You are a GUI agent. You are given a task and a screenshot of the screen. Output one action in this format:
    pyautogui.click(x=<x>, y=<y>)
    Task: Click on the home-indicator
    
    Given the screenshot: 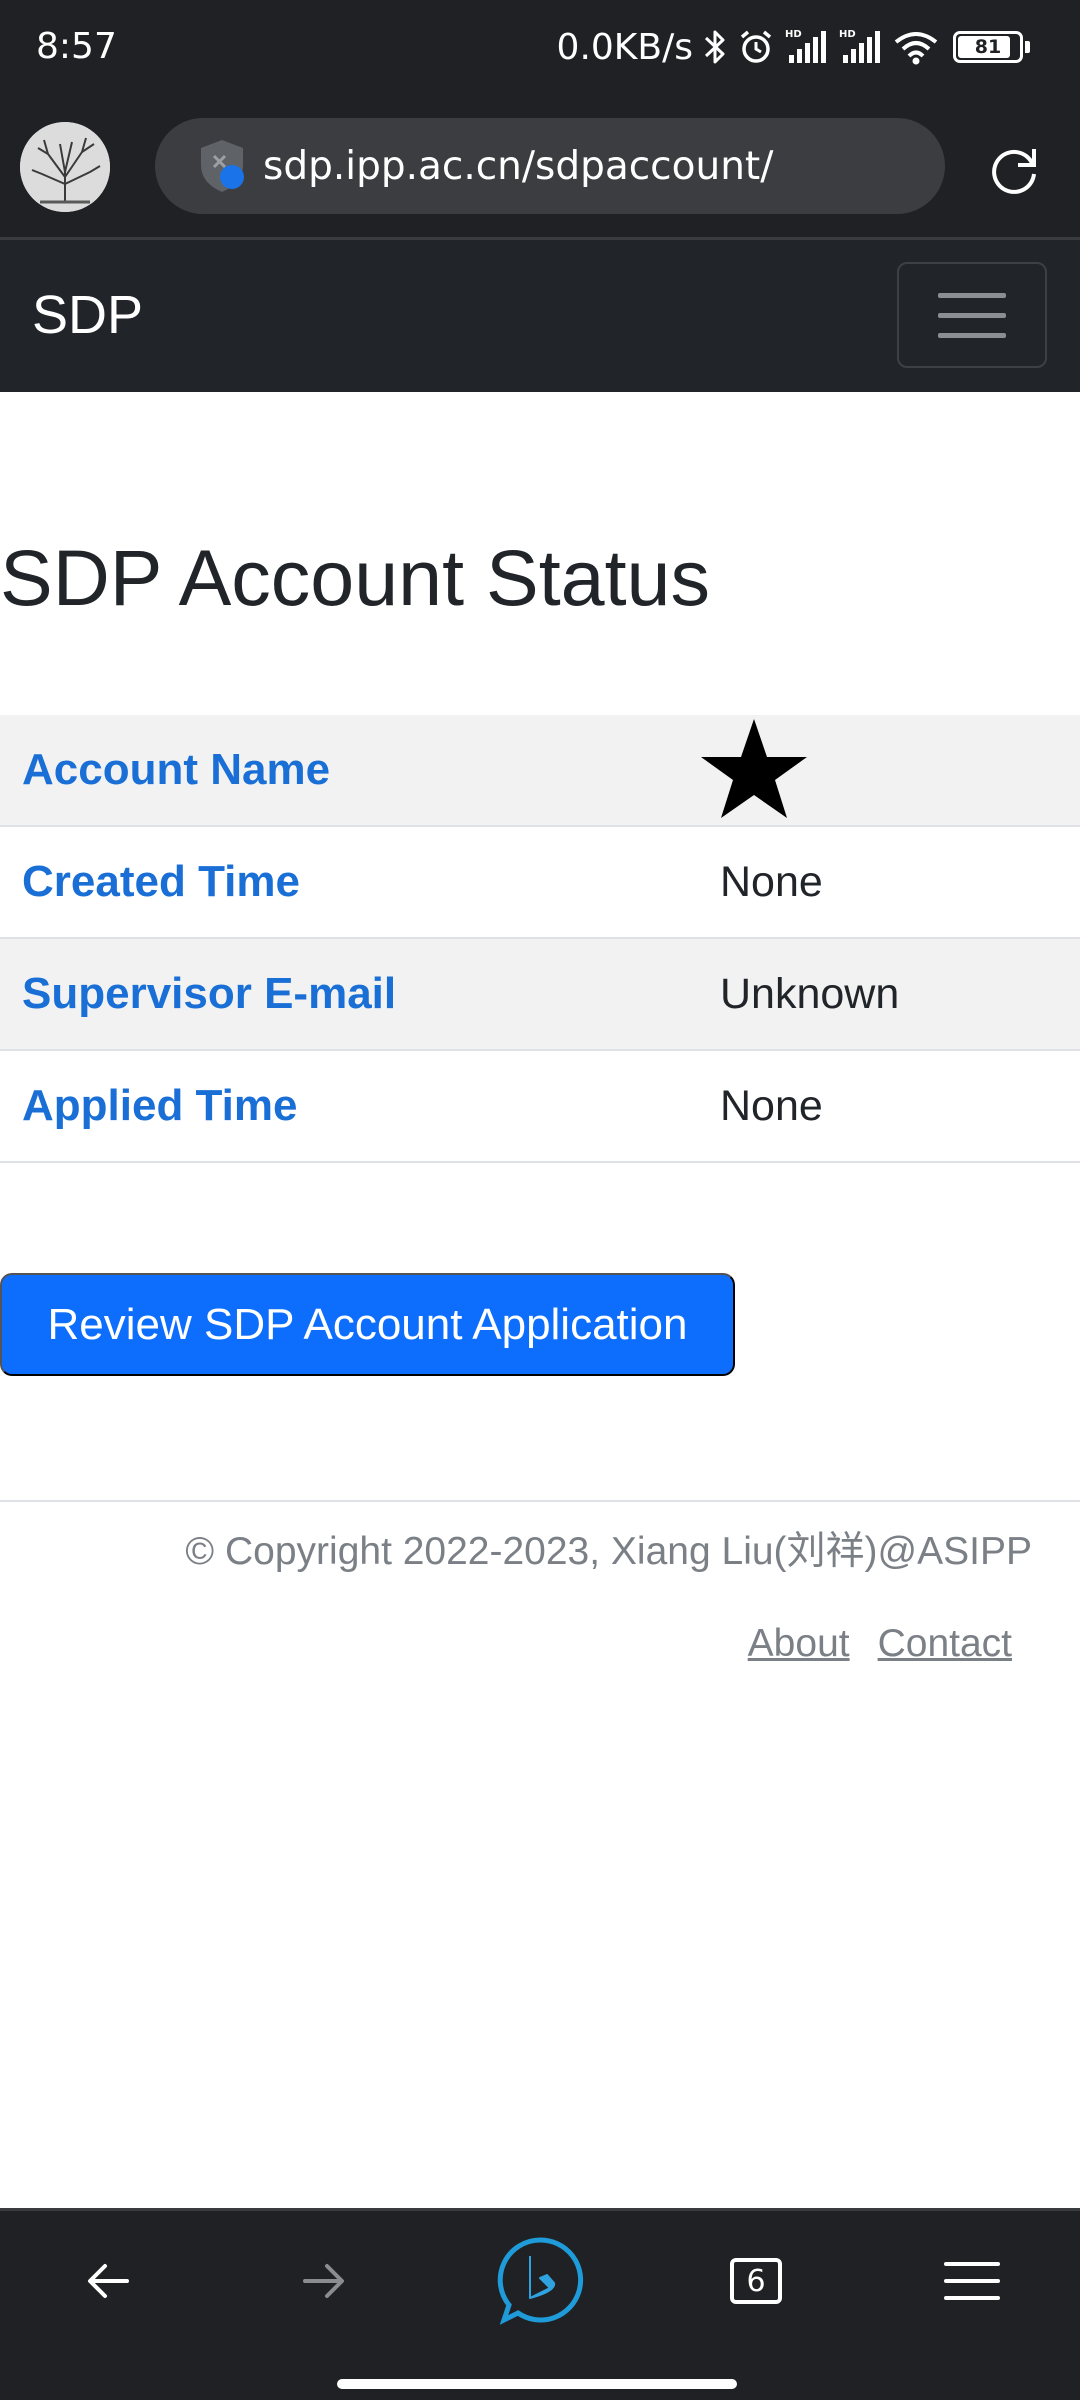 What is the action you would take?
    pyautogui.click(x=537, y=2384)
    